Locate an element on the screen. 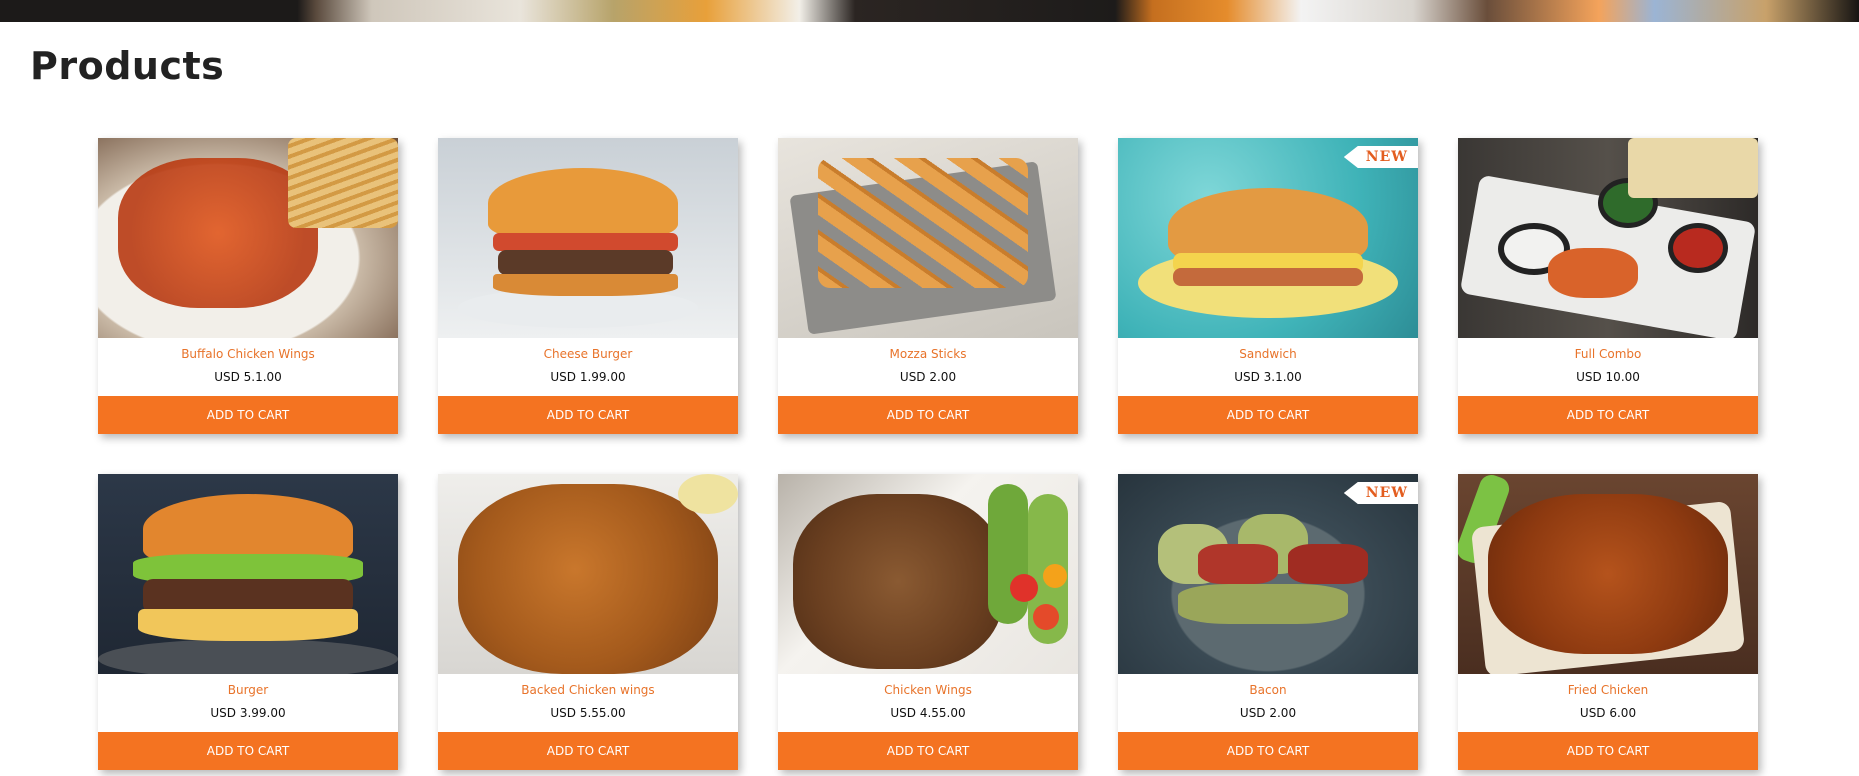  product-price: USD 1.99.00 is located at coordinates (588, 377).